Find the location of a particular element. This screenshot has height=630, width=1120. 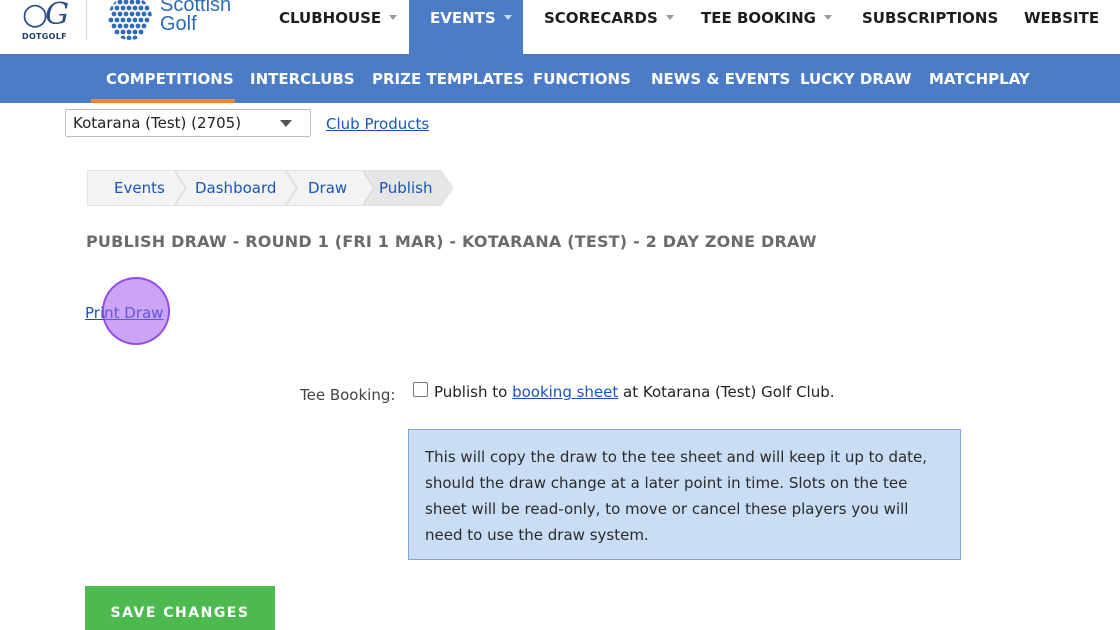

publish-suffix: at Kotarana (Test) Golf Club. is located at coordinates (729, 392).